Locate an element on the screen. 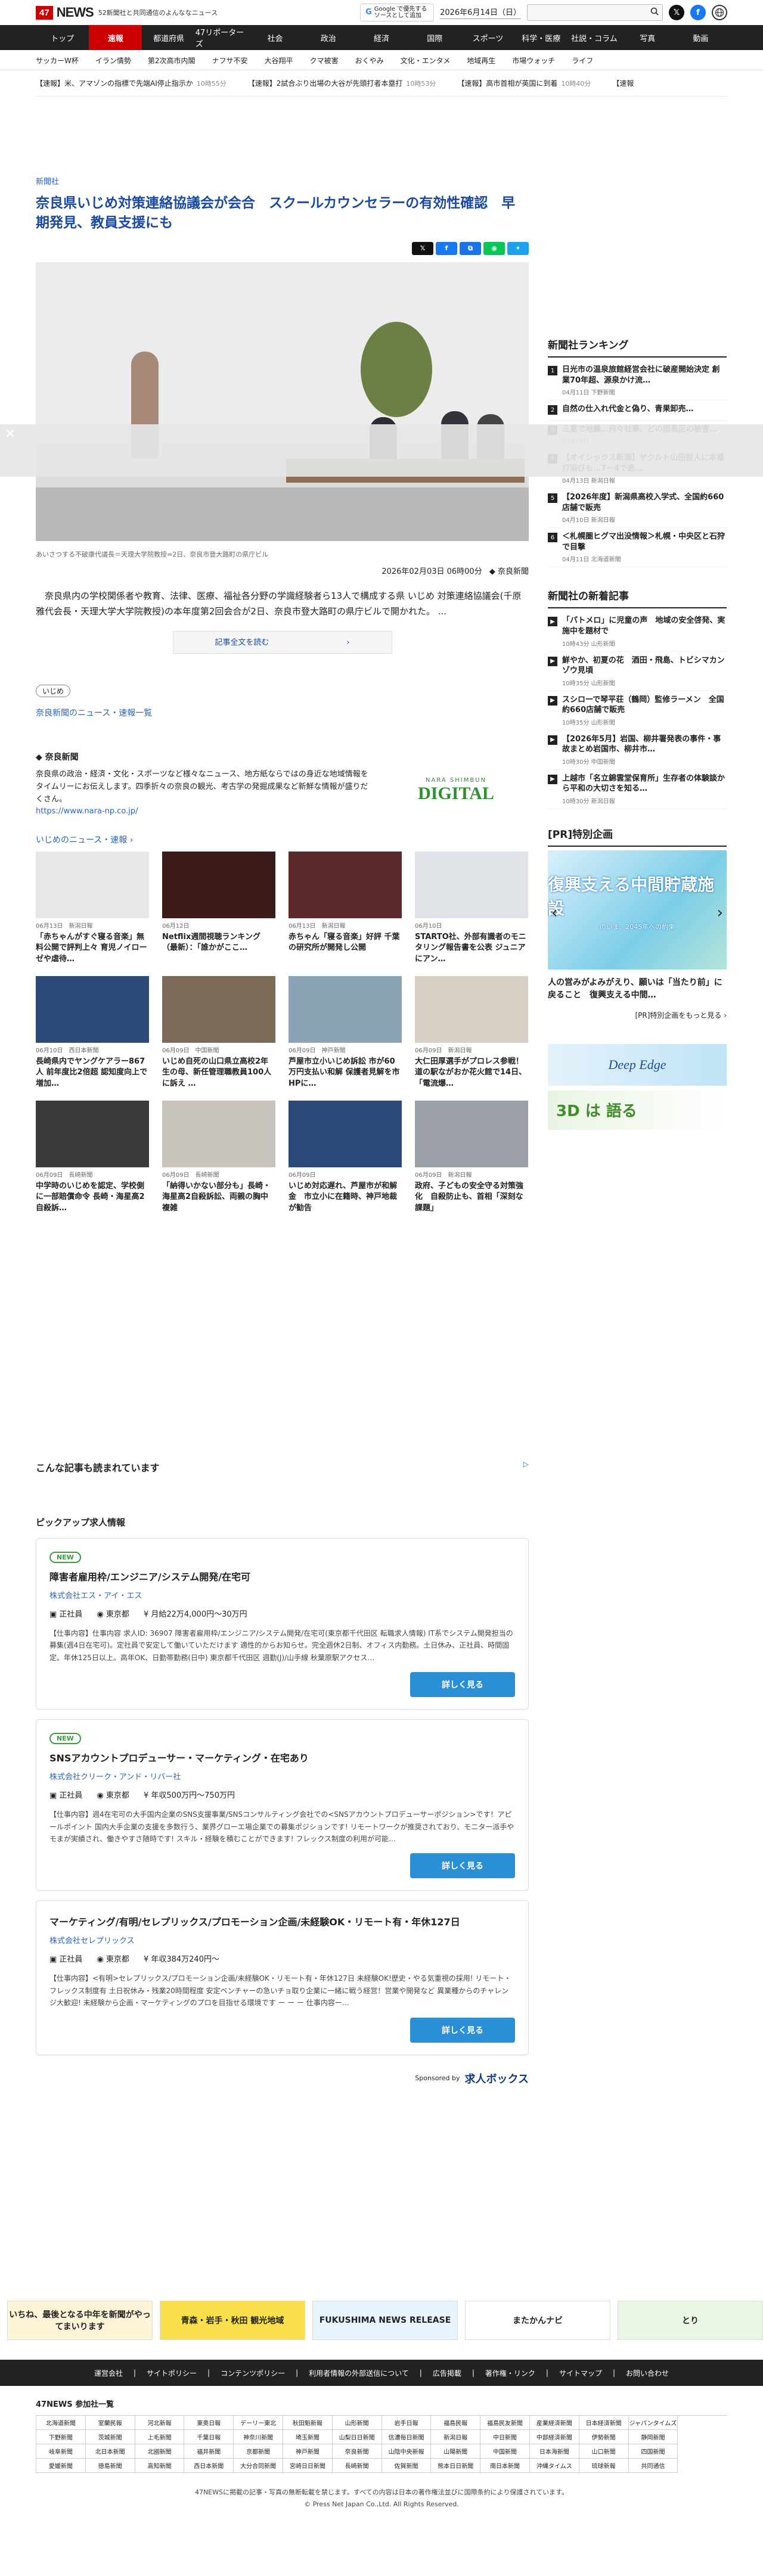 The height and width of the screenshot is (2576, 763). footer-nav-link: サイトマップ is located at coordinates (580, 2373).